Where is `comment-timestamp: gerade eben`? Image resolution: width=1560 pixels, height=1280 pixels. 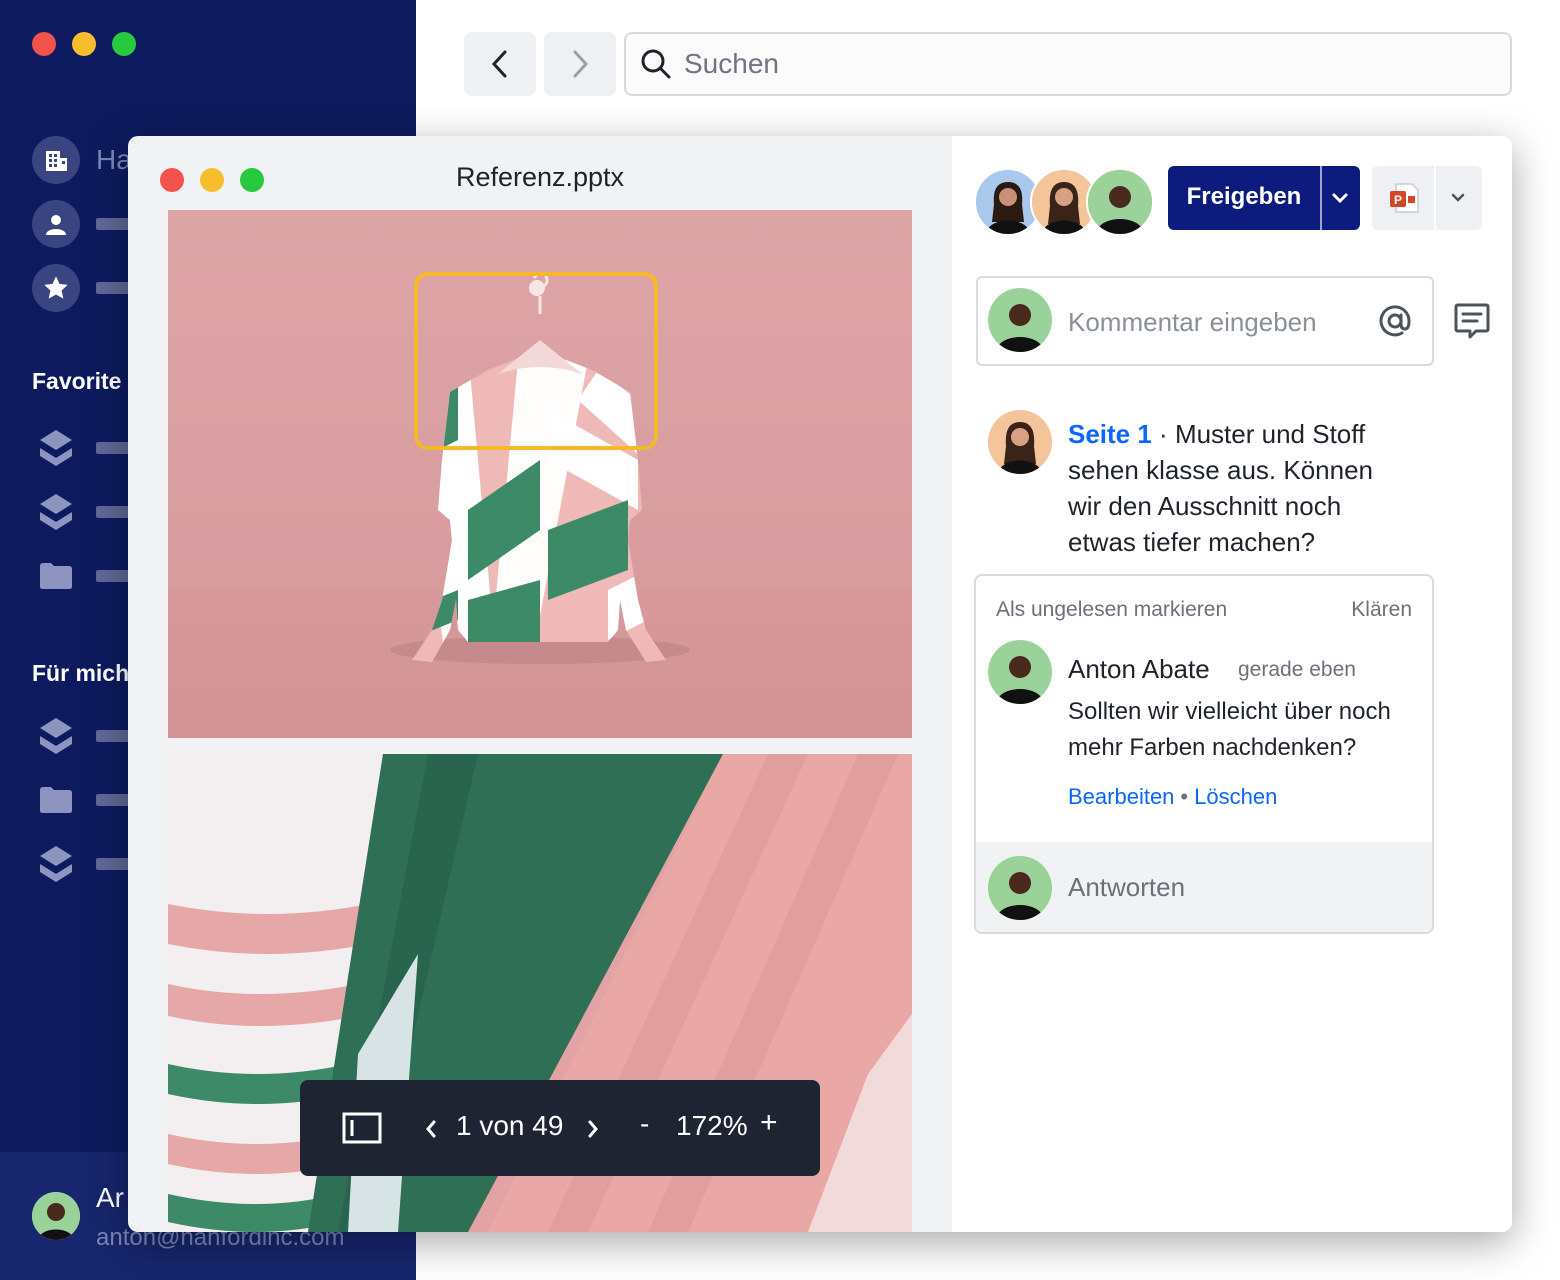
comment-timestamp: gerade eben is located at coordinates (1297, 669).